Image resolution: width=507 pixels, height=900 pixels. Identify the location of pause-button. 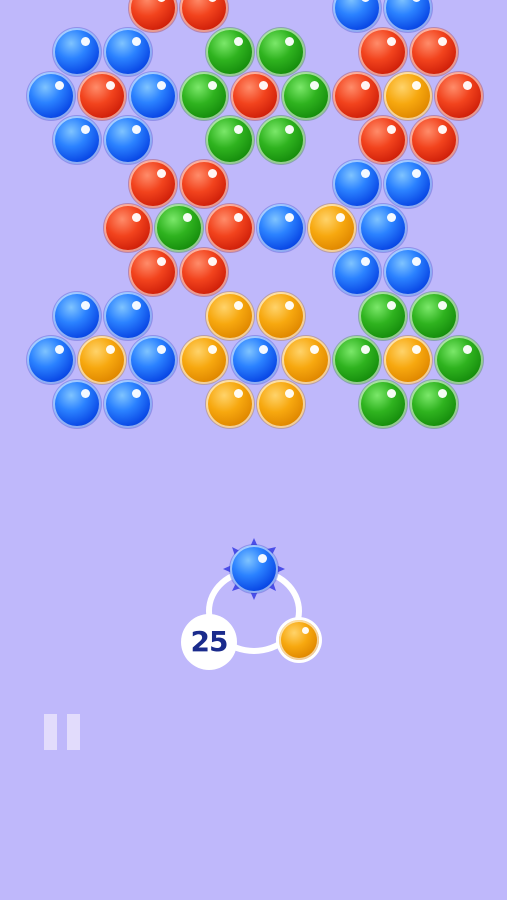
(63, 732).